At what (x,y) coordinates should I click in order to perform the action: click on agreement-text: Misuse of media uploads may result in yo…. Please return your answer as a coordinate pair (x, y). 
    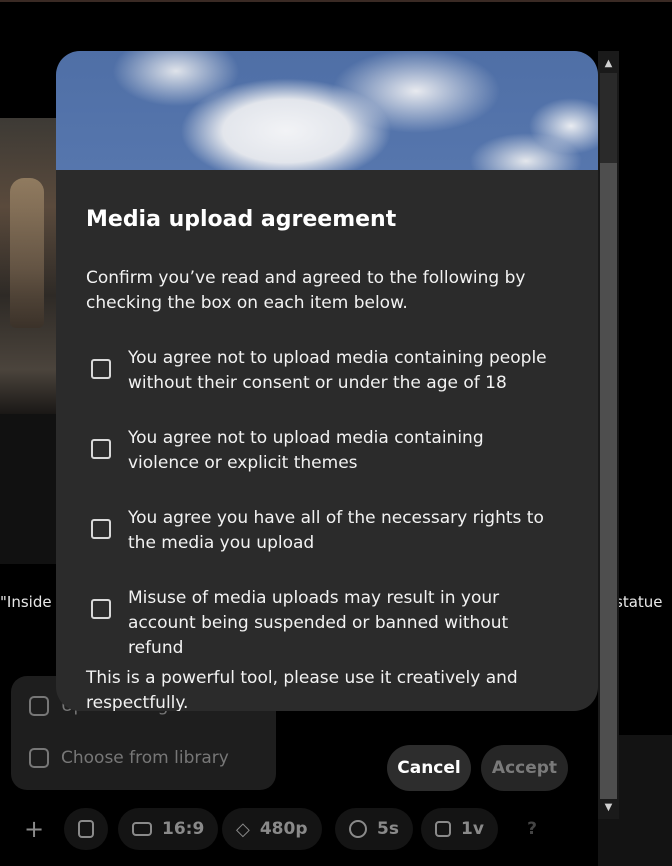
    Looking at the image, I should click on (318, 623).